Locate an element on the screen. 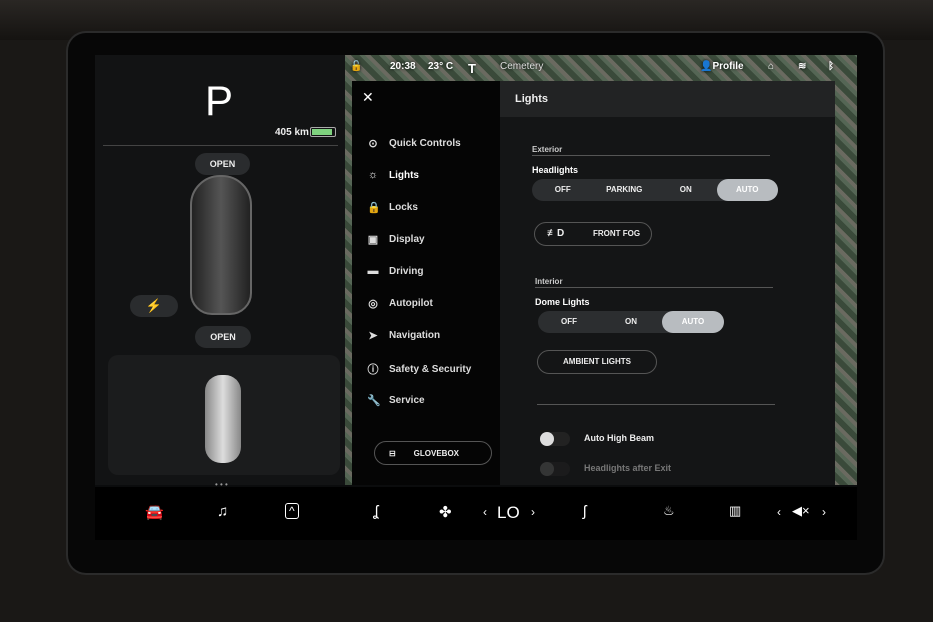 The image size is (933, 622). clock: 20:38 is located at coordinates (403, 66).